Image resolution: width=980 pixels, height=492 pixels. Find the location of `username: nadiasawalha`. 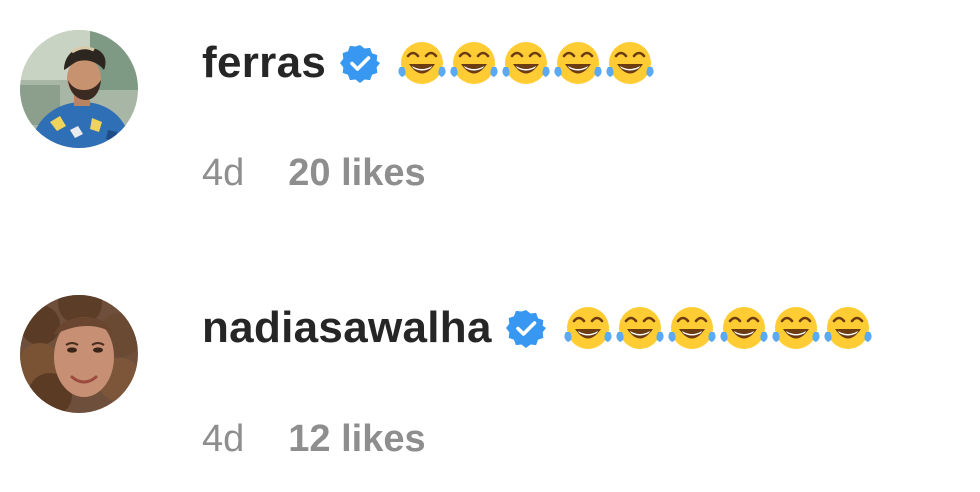

username: nadiasawalha is located at coordinates (347, 328).